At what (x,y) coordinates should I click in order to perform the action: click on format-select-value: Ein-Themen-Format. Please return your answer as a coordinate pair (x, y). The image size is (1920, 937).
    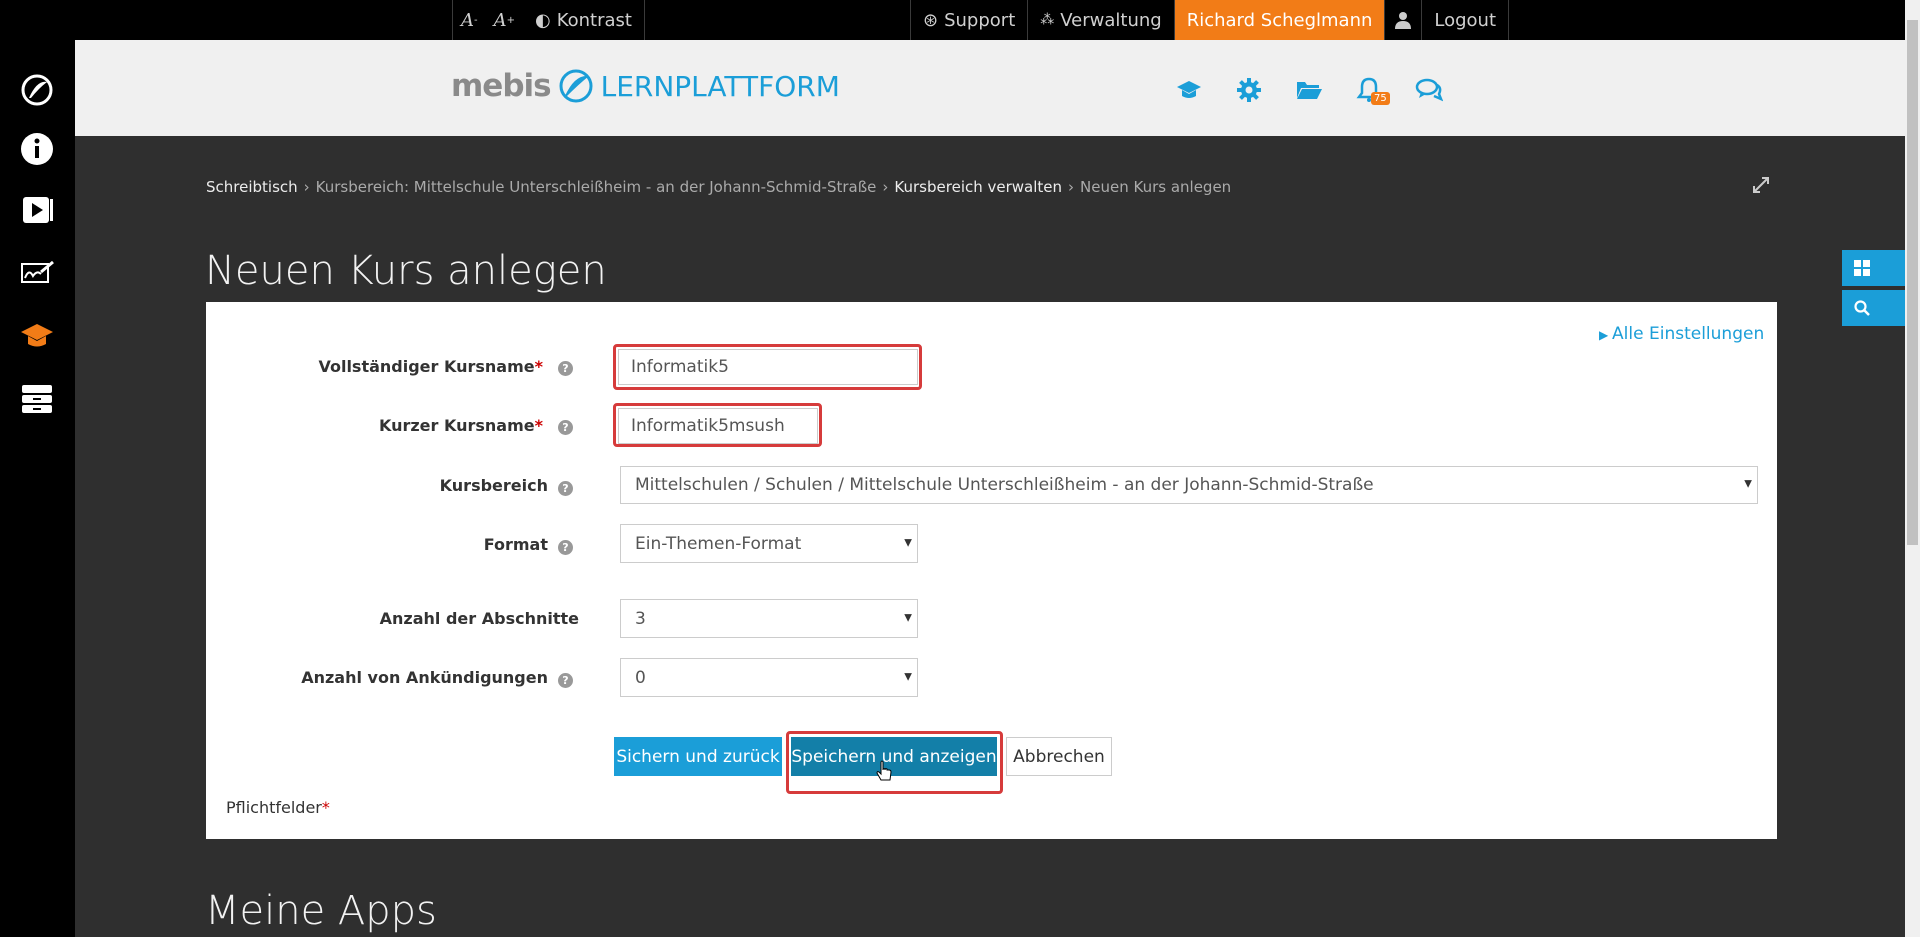
    Looking at the image, I should click on (718, 543).